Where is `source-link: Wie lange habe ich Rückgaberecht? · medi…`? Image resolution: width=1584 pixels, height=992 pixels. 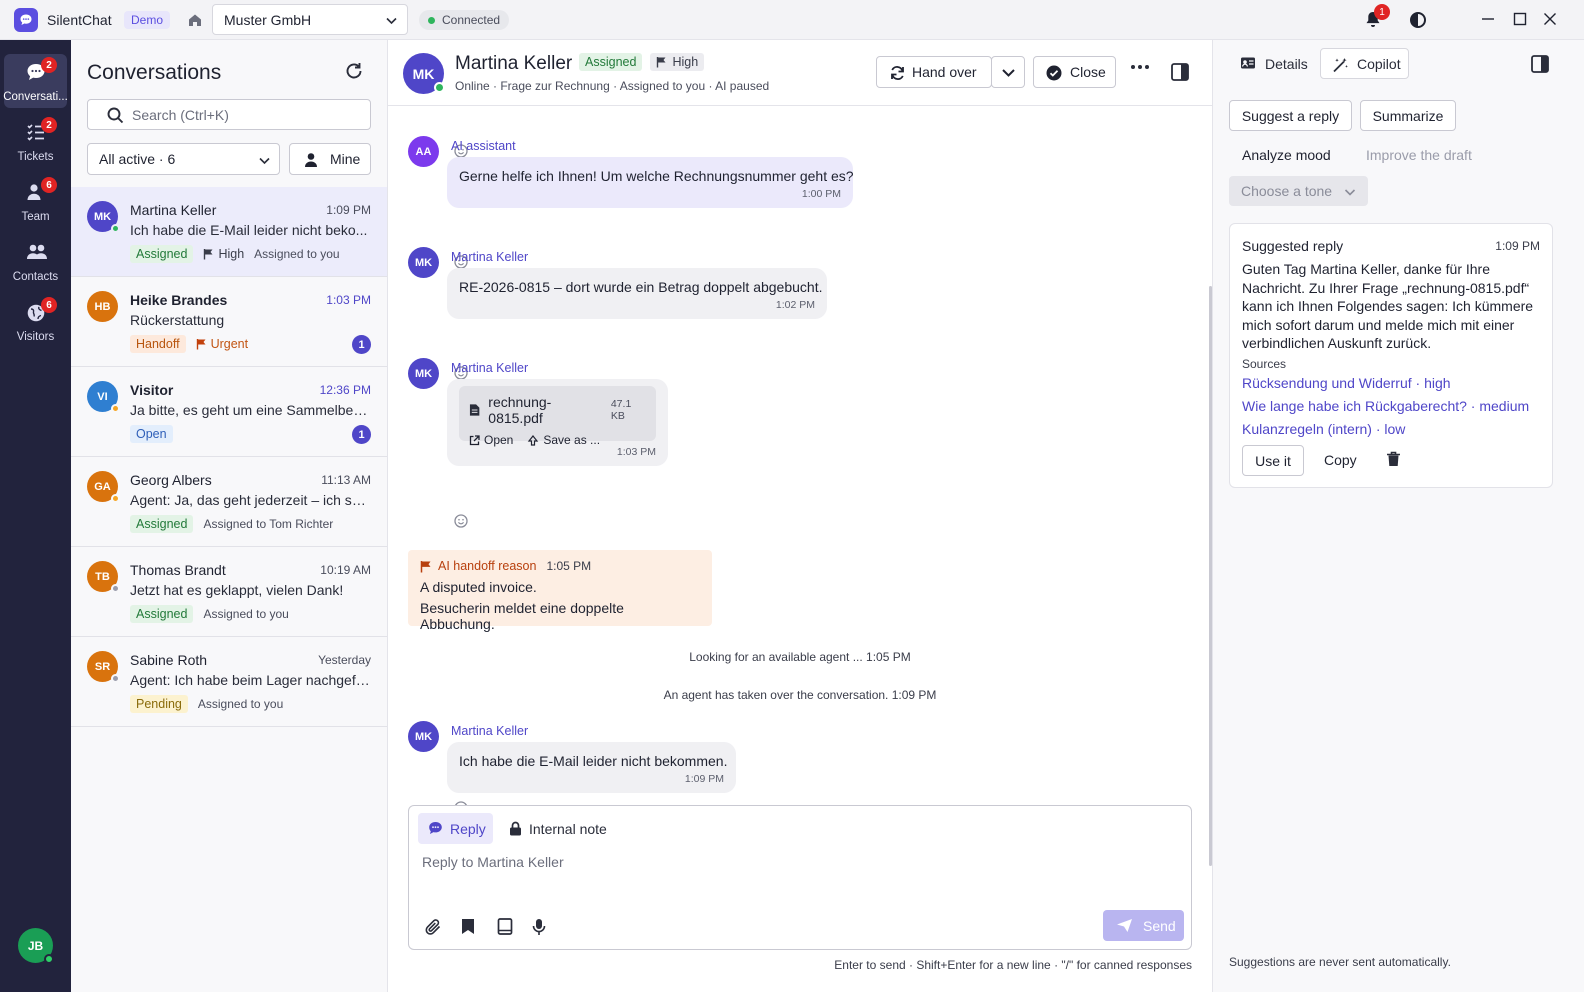 source-link: Wie lange habe ich Rückgaberecht? · medi… is located at coordinates (1385, 406).